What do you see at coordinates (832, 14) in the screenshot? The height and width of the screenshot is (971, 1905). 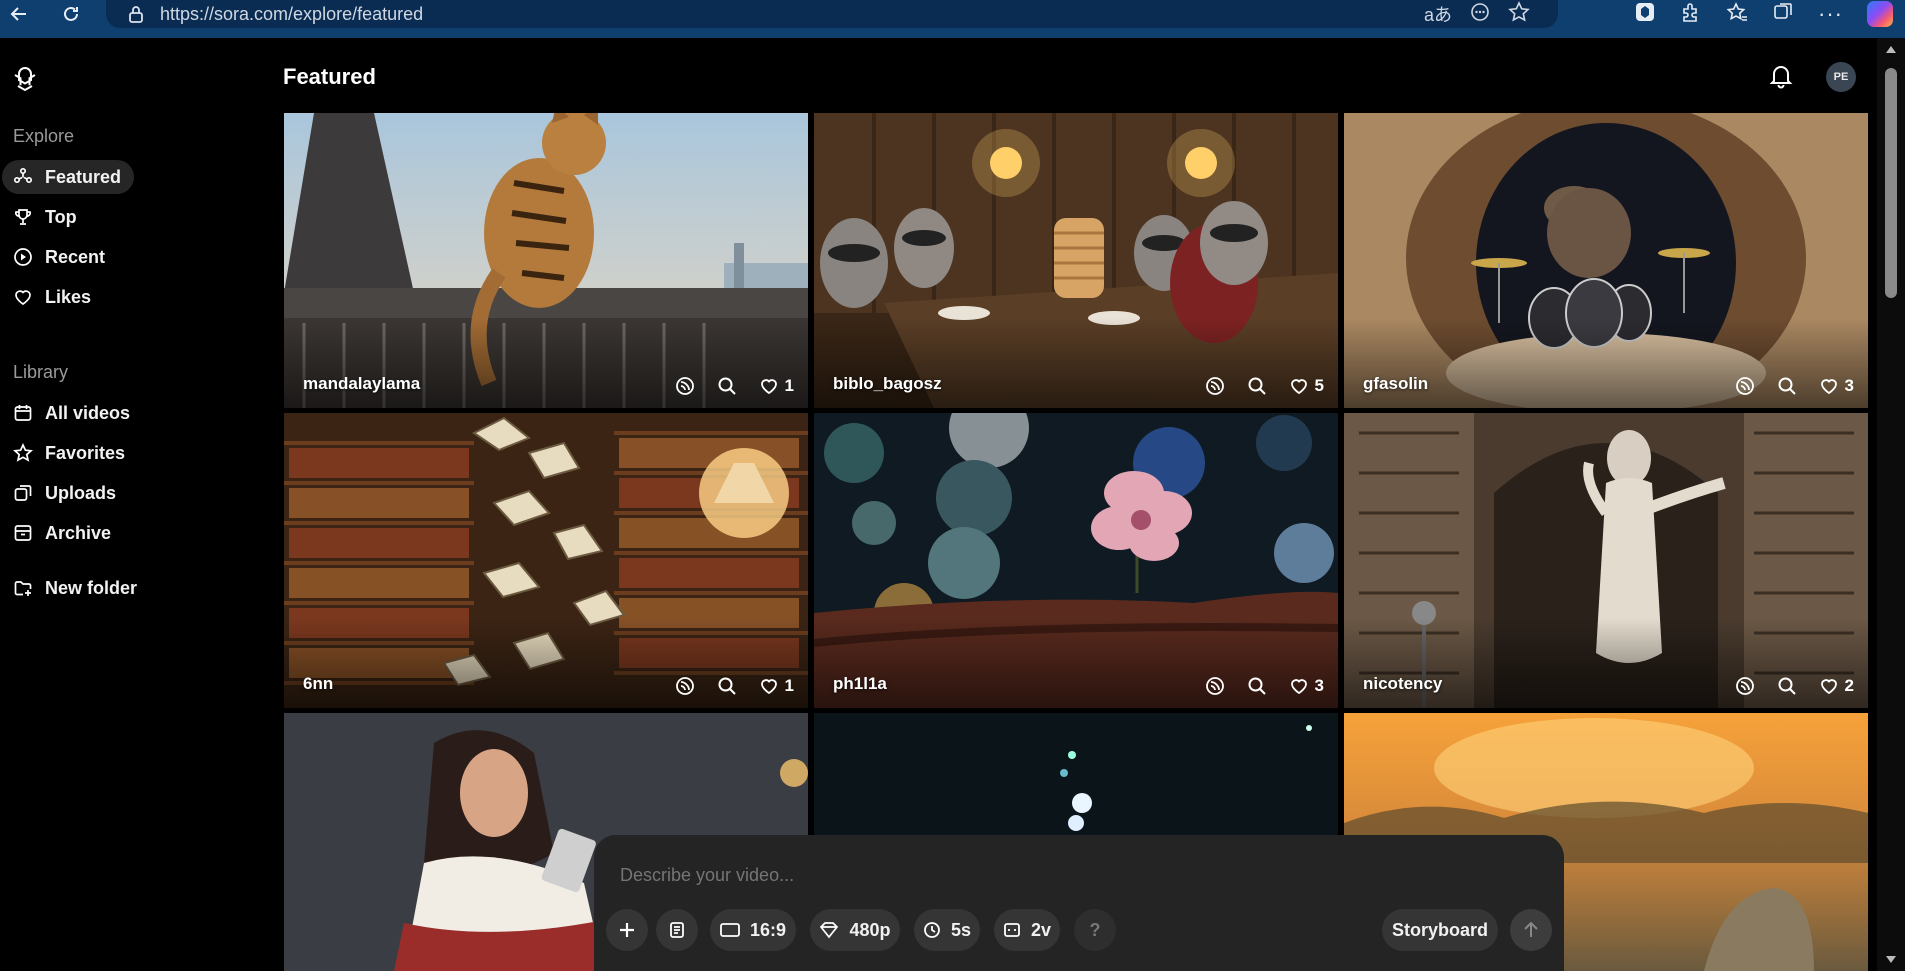 I see `address-bar: https://sora.com/explore/featured aあ` at bounding box center [832, 14].